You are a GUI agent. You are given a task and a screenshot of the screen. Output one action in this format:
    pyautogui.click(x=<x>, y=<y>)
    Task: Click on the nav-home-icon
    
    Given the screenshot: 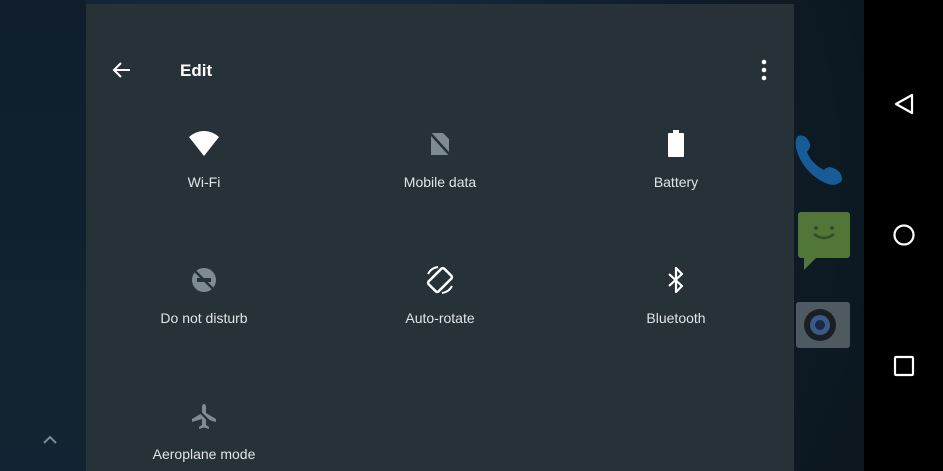 What is the action you would take?
    pyautogui.click(x=904, y=237)
    